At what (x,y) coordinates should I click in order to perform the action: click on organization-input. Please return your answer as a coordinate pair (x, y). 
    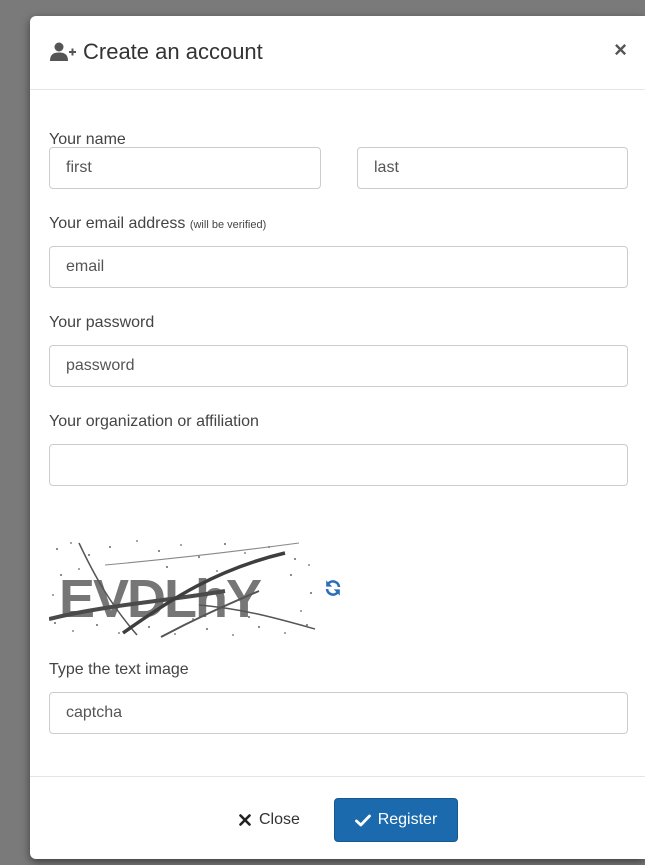
    Looking at the image, I should click on (338, 465).